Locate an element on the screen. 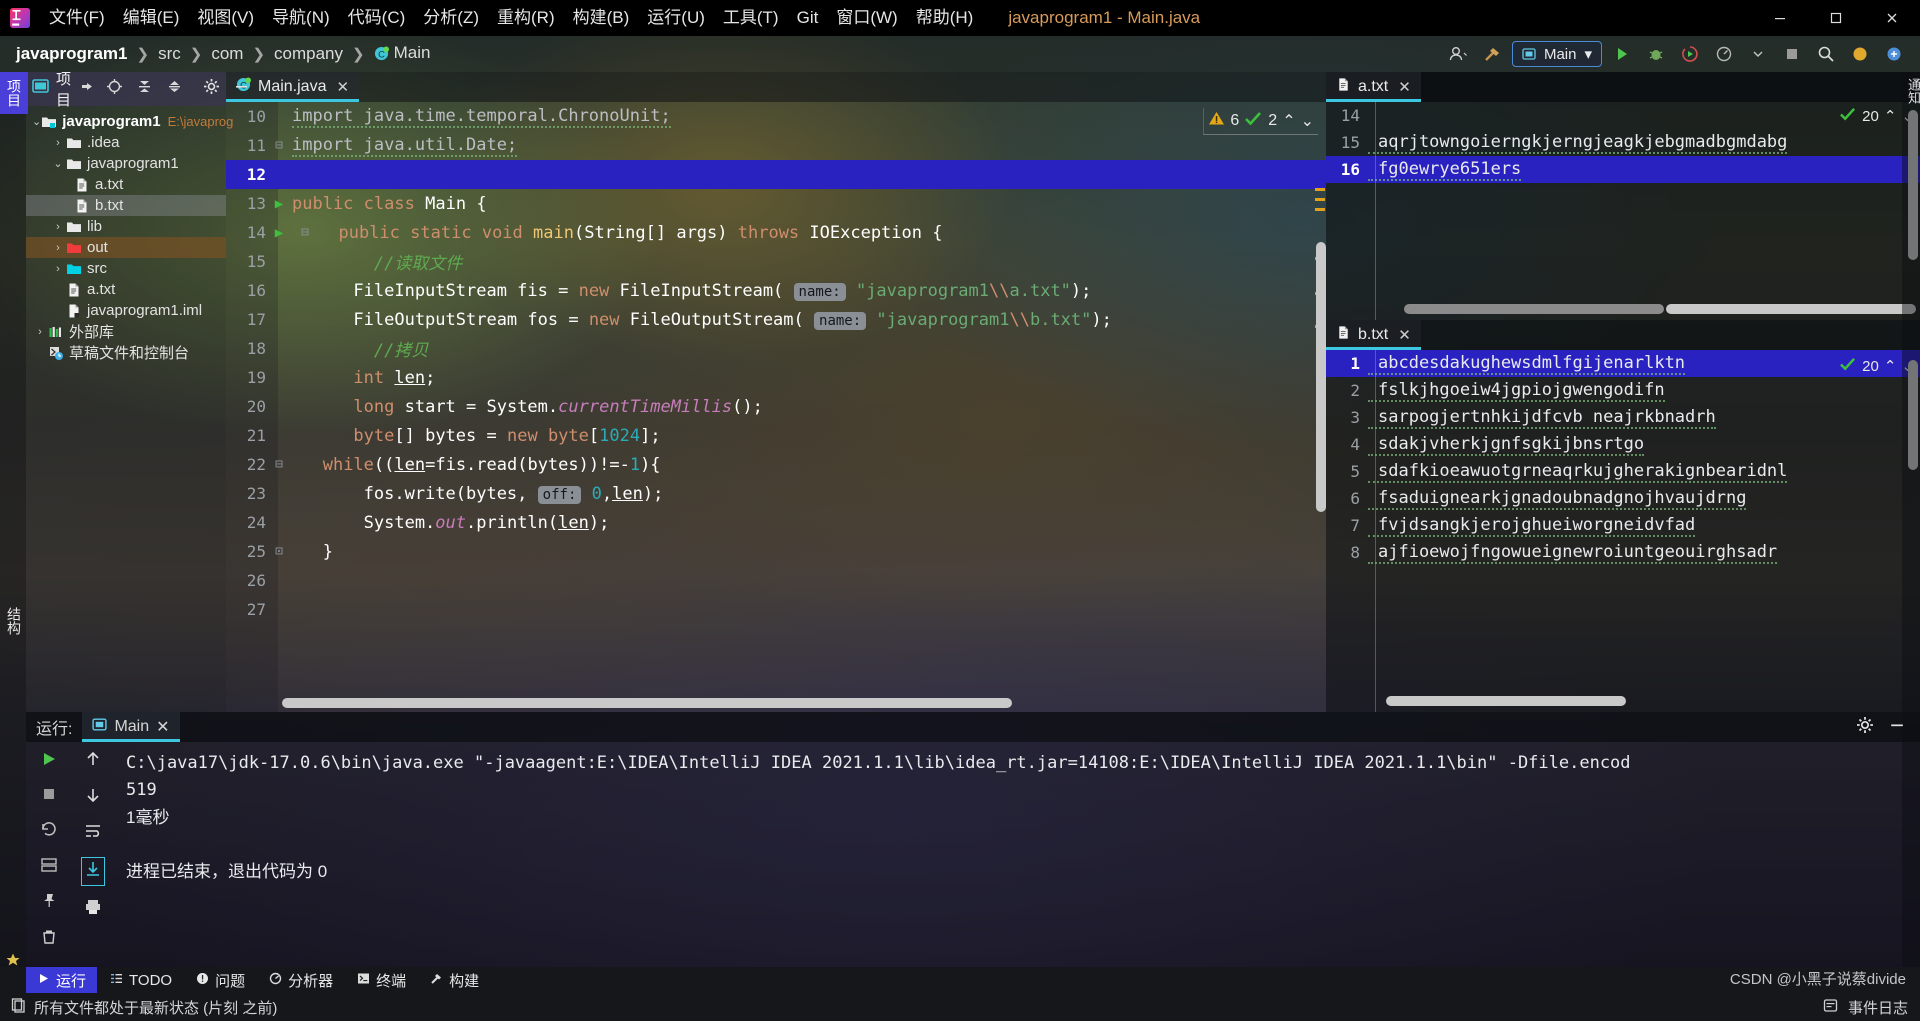 The height and width of the screenshot is (1021, 1920). tree-item-lib: › lib is located at coordinates (126, 226).